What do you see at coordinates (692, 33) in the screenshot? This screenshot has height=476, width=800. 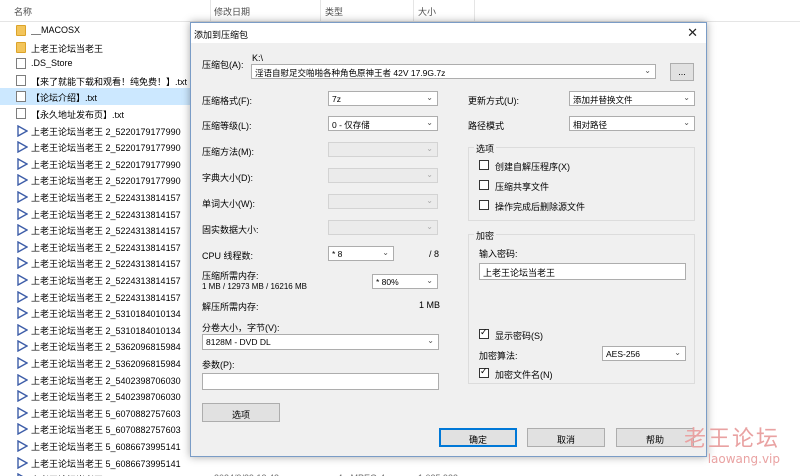 I see `close-icon: ✕` at bounding box center [692, 33].